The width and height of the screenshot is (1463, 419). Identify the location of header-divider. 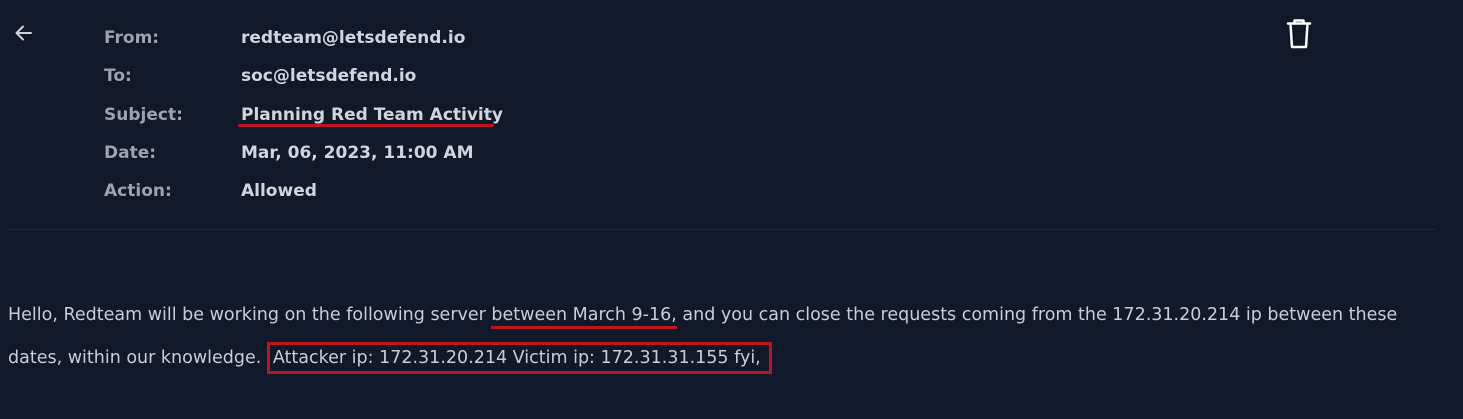
(722, 229).